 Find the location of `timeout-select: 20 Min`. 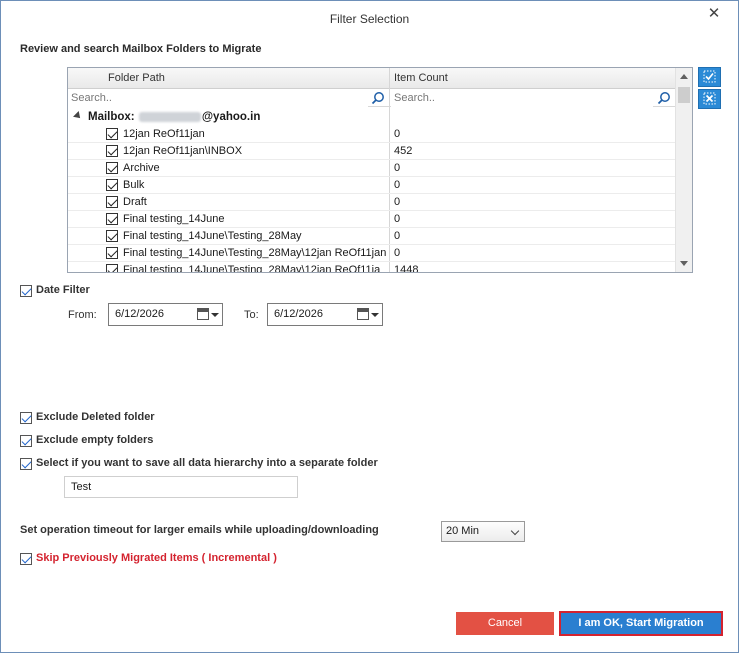

timeout-select: 20 Min is located at coordinates (483, 531).